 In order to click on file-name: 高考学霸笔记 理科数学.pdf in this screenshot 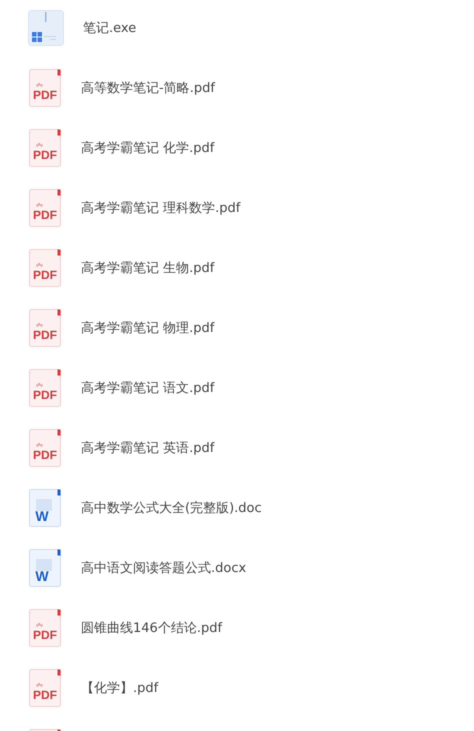, I will do `click(160, 208)`.